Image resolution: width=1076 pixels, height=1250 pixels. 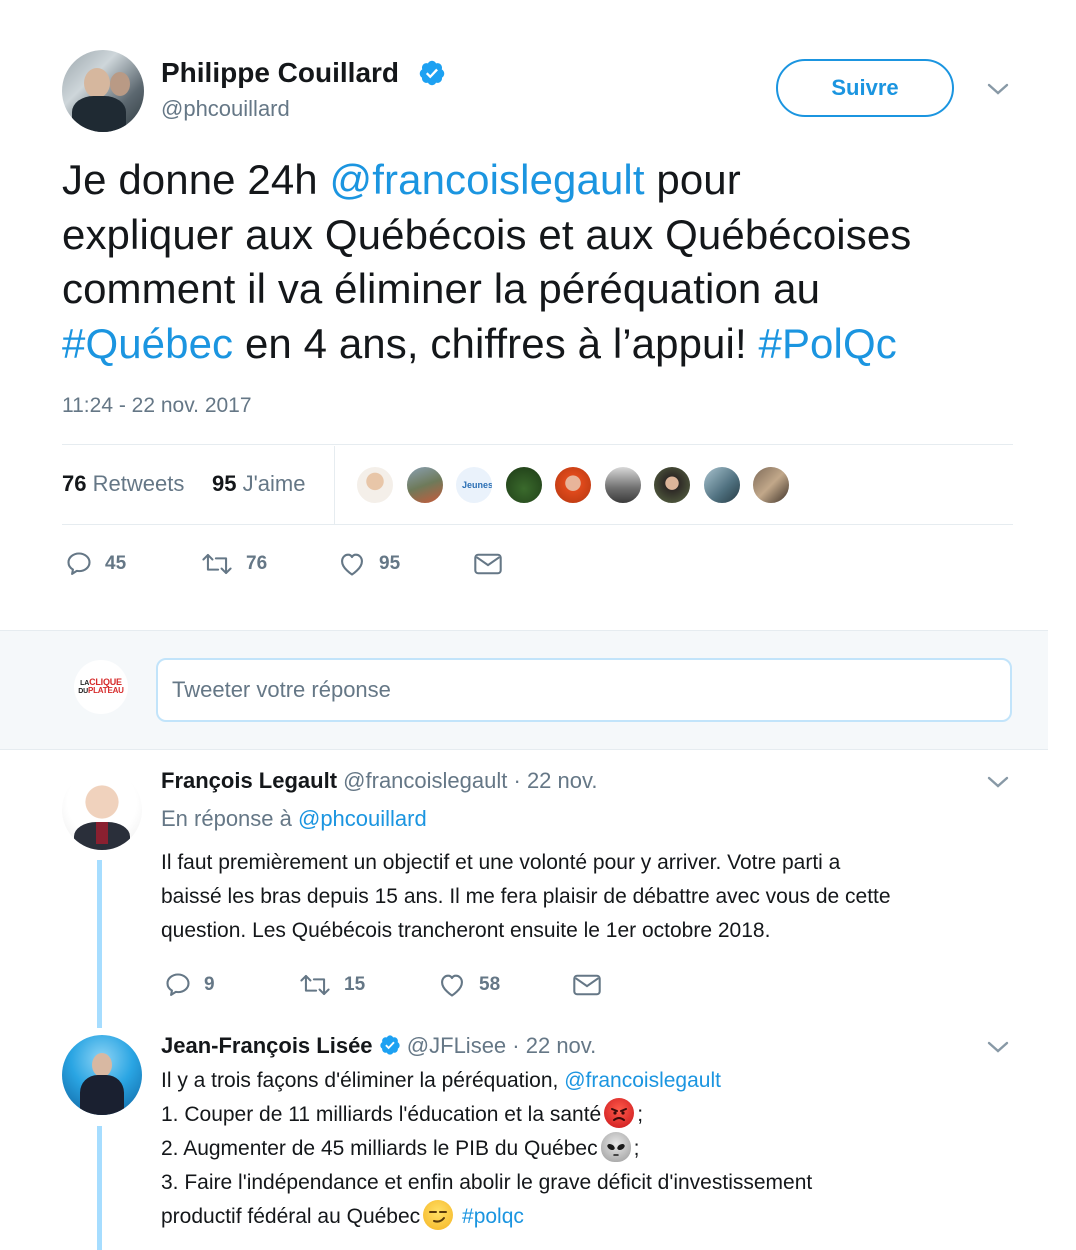 I want to click on like-action: 58, so click(x=468, y=985).